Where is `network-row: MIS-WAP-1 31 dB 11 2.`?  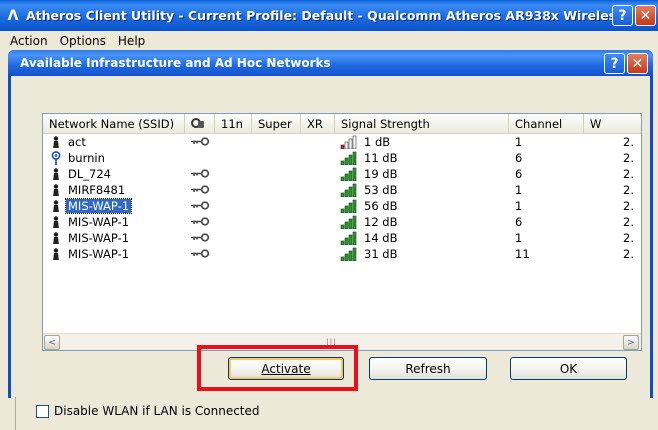
network-row: MIS-WAP-1 31 dB 11 2. is located at coordinates (342, 254).